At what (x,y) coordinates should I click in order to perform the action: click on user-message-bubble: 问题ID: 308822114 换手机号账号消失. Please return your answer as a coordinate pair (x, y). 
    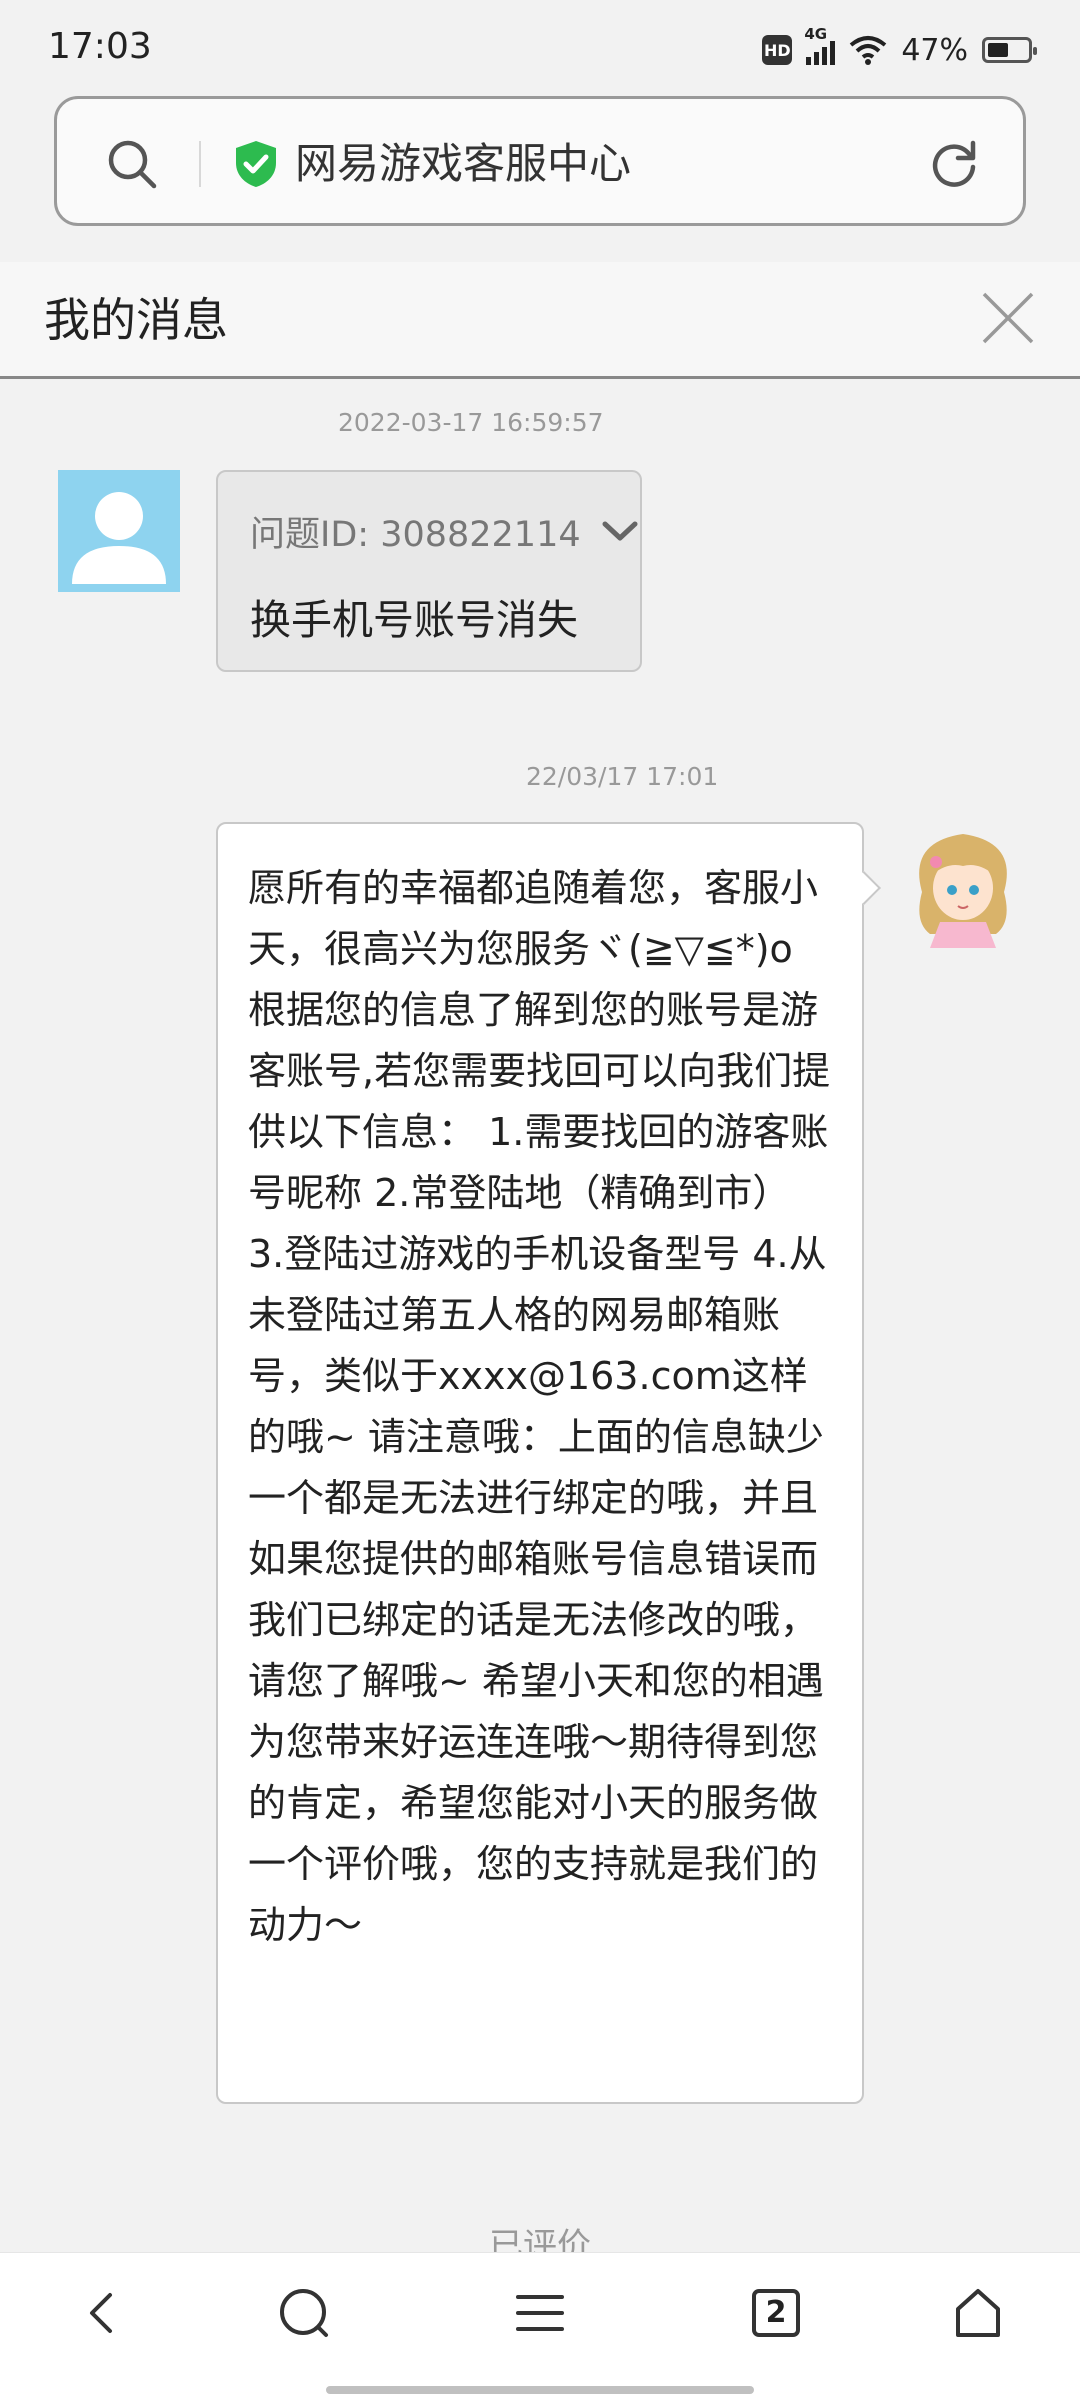
    Looking at the image, I should click on (429, 571).